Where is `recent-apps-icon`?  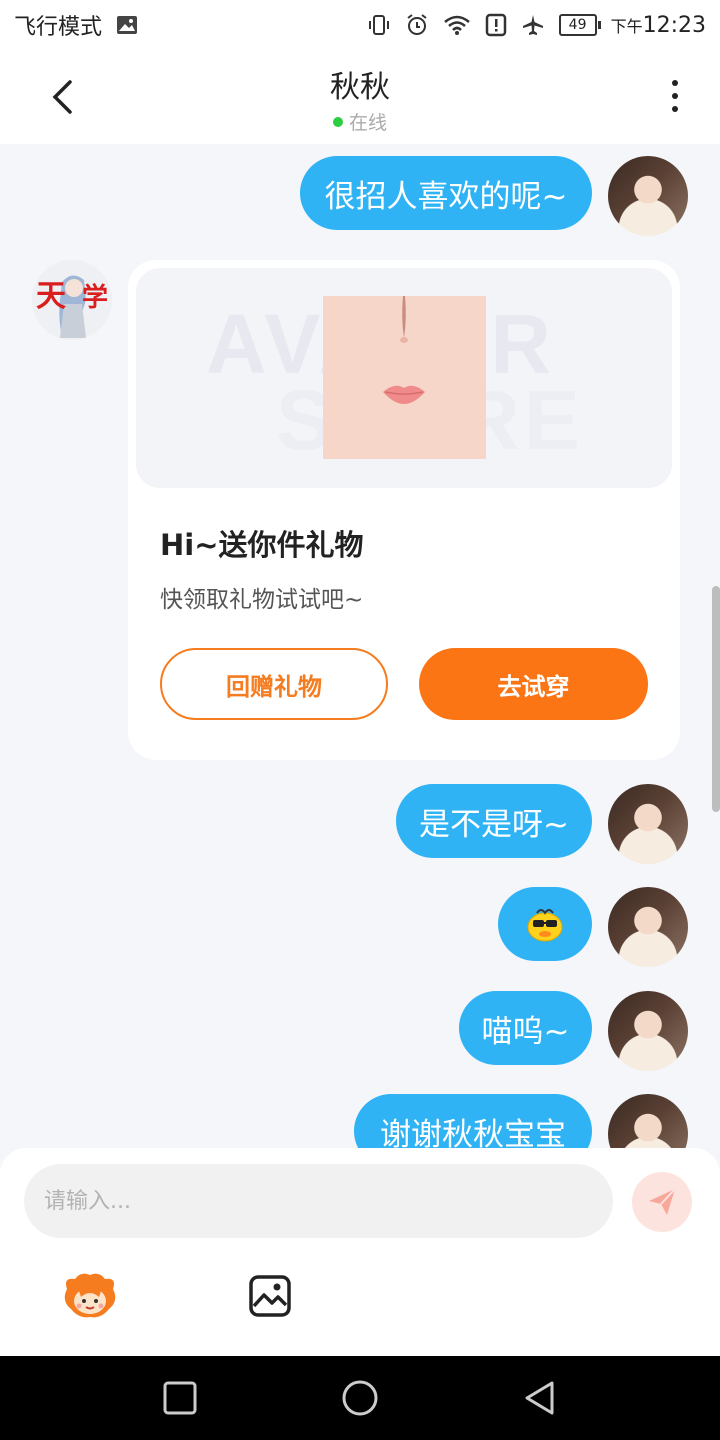
recent-apps-icon is located at coordinates (180, 1398).